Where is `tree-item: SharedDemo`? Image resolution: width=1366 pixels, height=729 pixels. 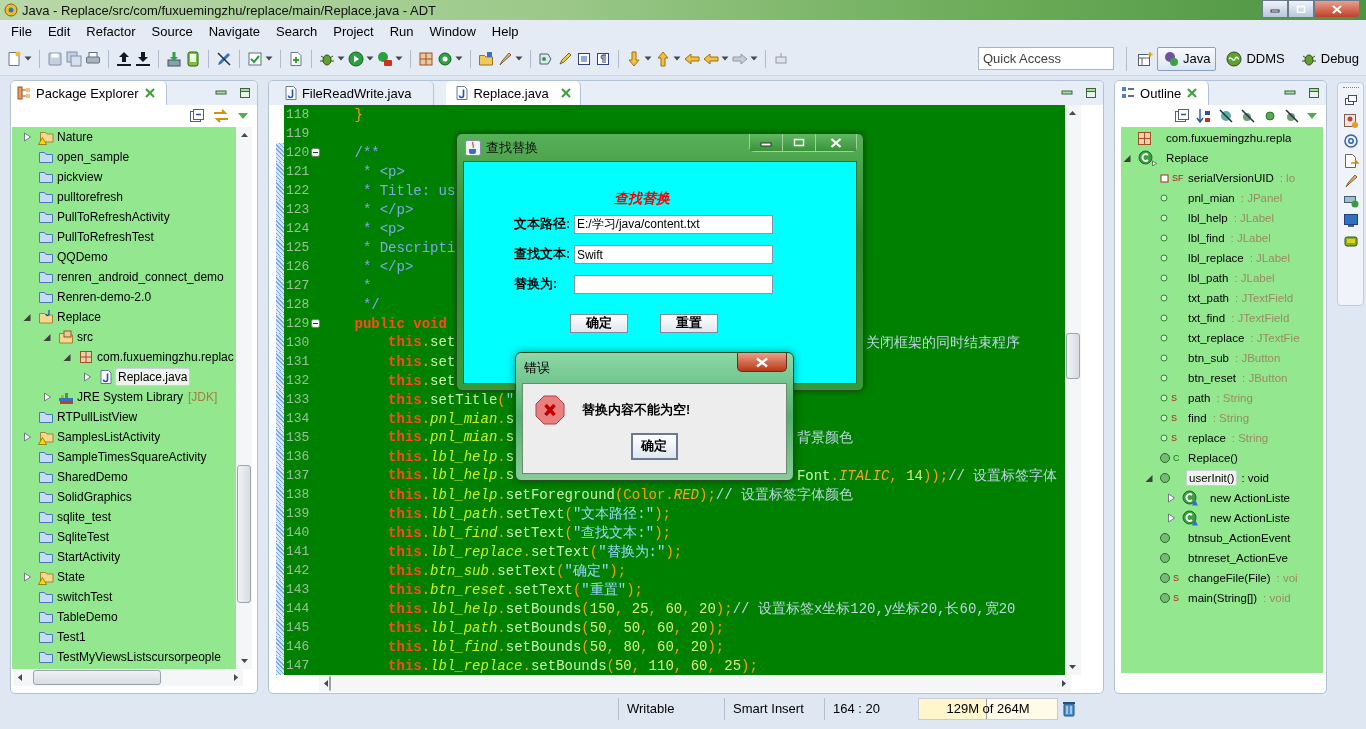
tree-item: SharedDemo is located at coordinates (92, 477).